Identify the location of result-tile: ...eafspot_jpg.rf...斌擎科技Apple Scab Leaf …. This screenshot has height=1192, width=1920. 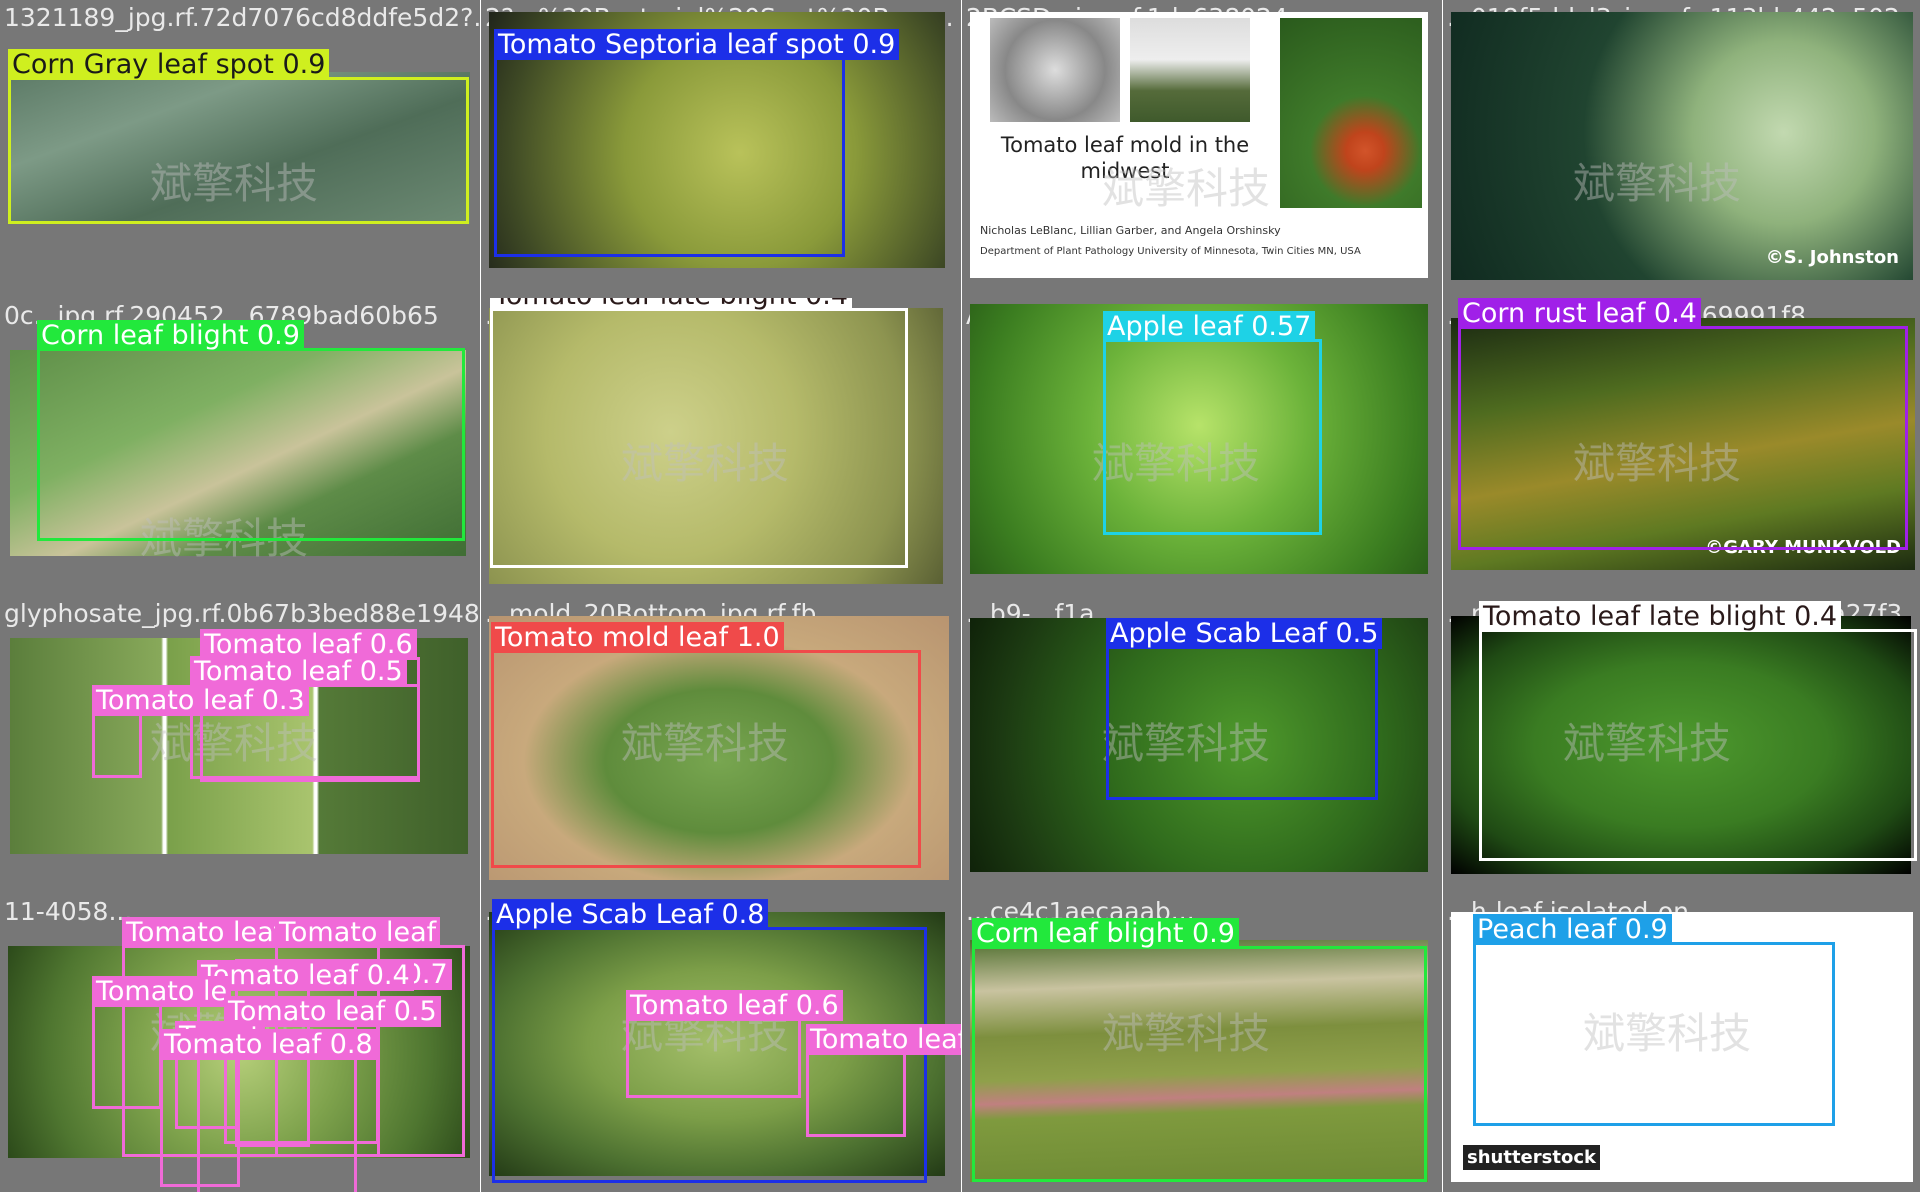
(721, 1043).